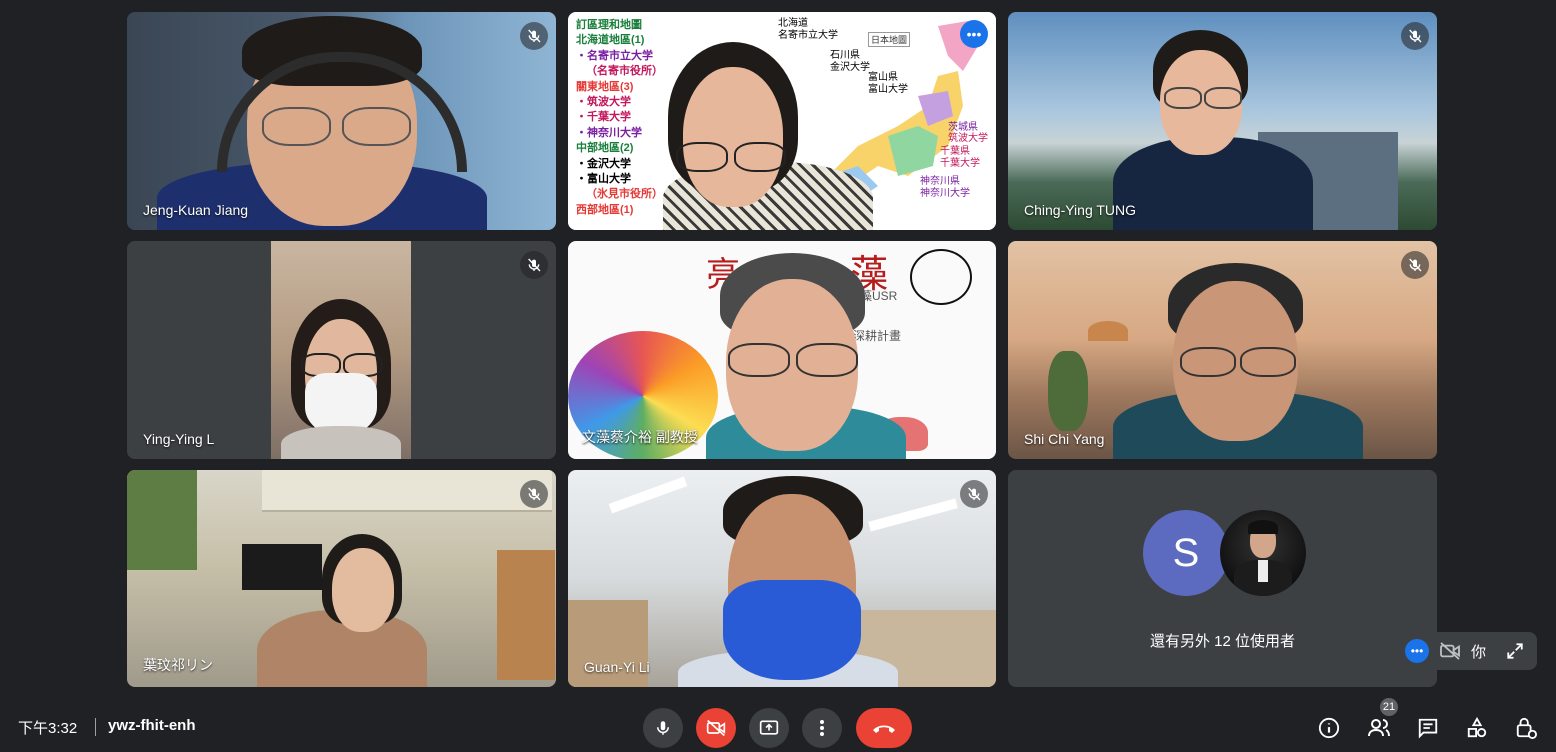 This screenshot has width=1556, height=752. Describe the element at coordinates (1515, 651) in the screenshot. I see `expand-icon` at that location.